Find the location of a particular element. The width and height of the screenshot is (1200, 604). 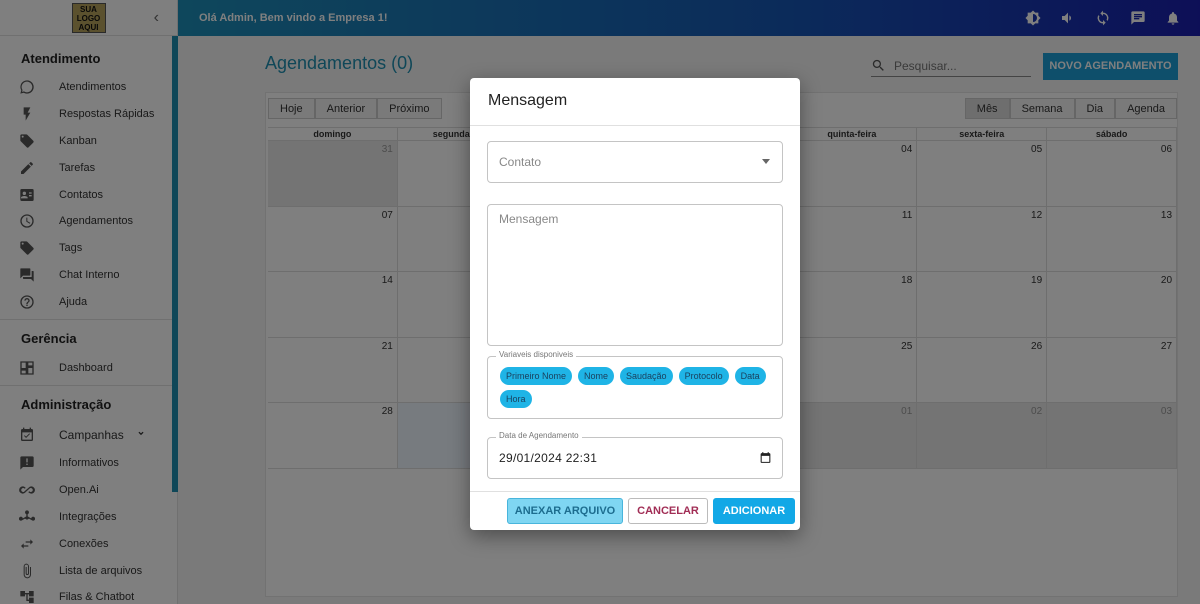

message-placeholder: Mensagem is located at coordinates (529, 219).